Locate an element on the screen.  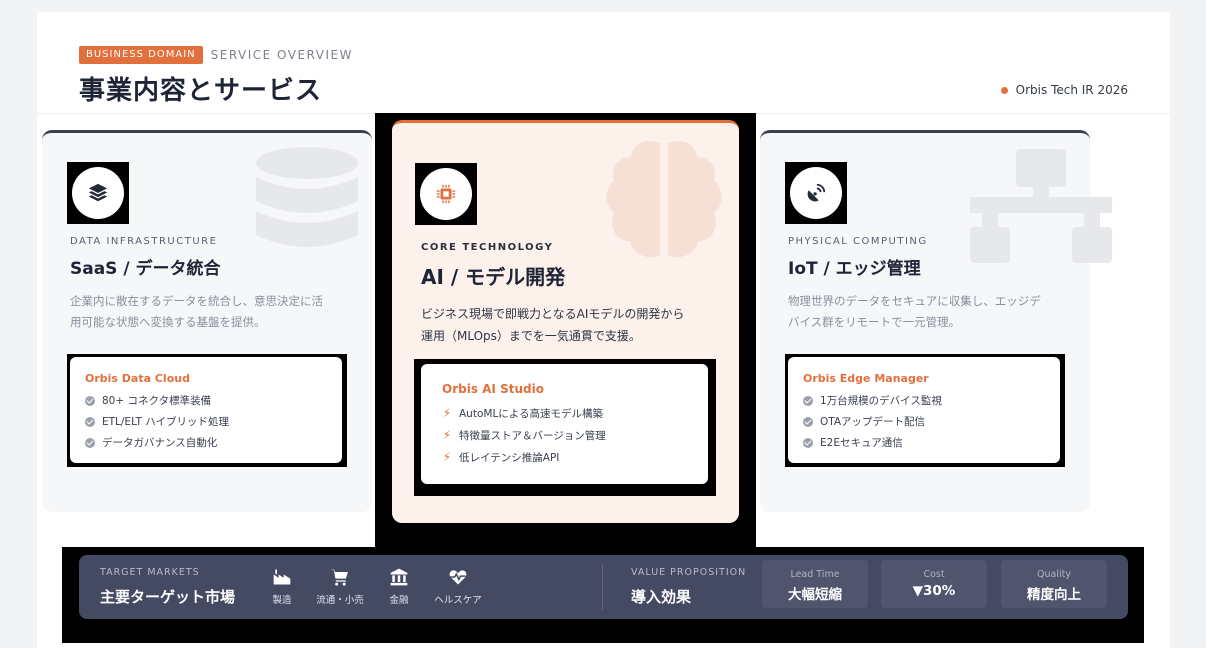
card-description: 物理世界のデータをセキュアに収集し、エッジデ バイス群をリモートで一元管理。 is located at coordinates (914, 312).